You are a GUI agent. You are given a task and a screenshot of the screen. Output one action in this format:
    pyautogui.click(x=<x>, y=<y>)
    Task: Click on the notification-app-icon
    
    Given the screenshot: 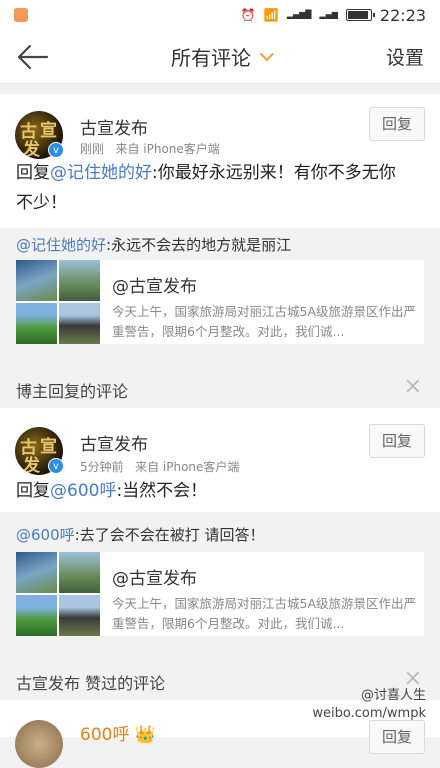 What is the action you would take?
    pyautogui.click(x=21, y=15)
    